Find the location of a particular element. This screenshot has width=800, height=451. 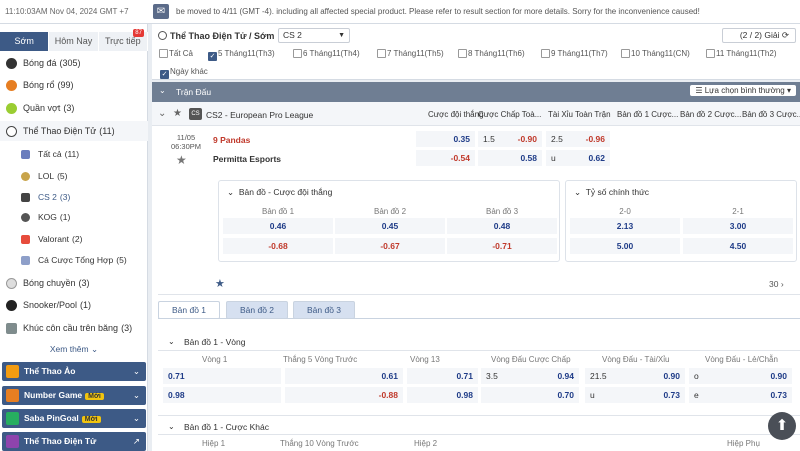

sidebar-sub-kog: KOG (1) is located at coordinates (74, 217).